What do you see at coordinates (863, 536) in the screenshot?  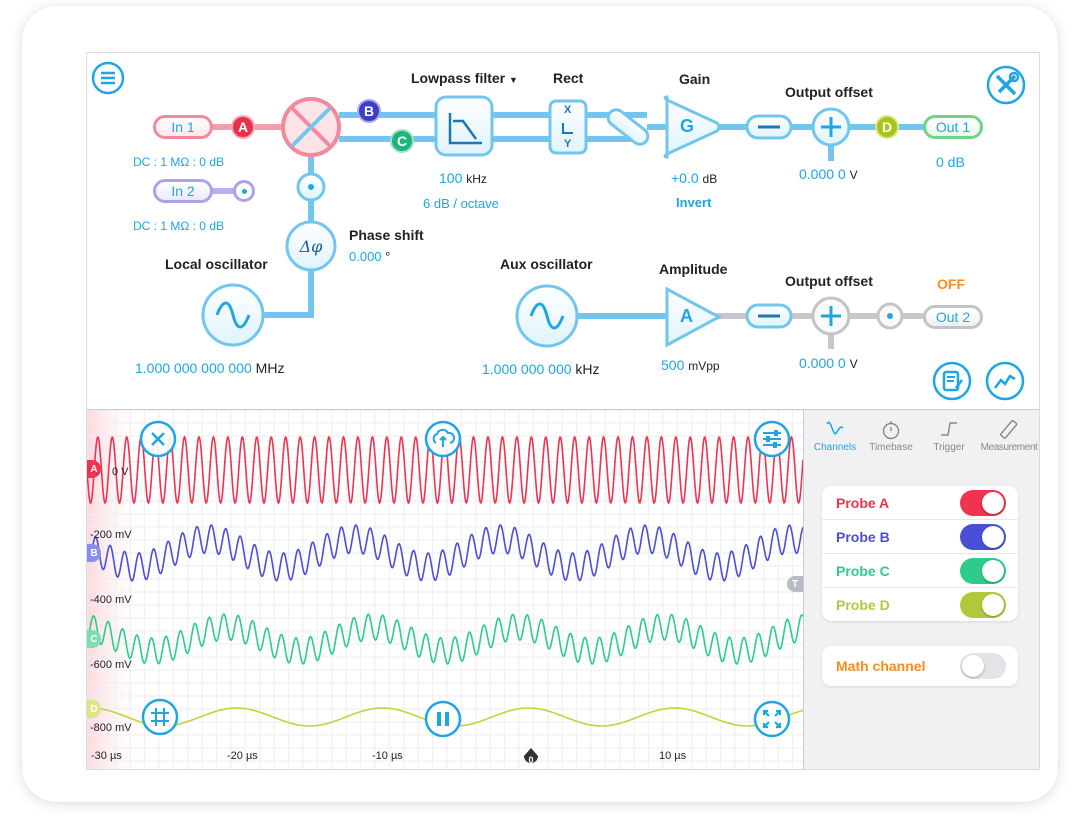 I see `probe-b-label: Probe B` at bounding box center [863, 536].